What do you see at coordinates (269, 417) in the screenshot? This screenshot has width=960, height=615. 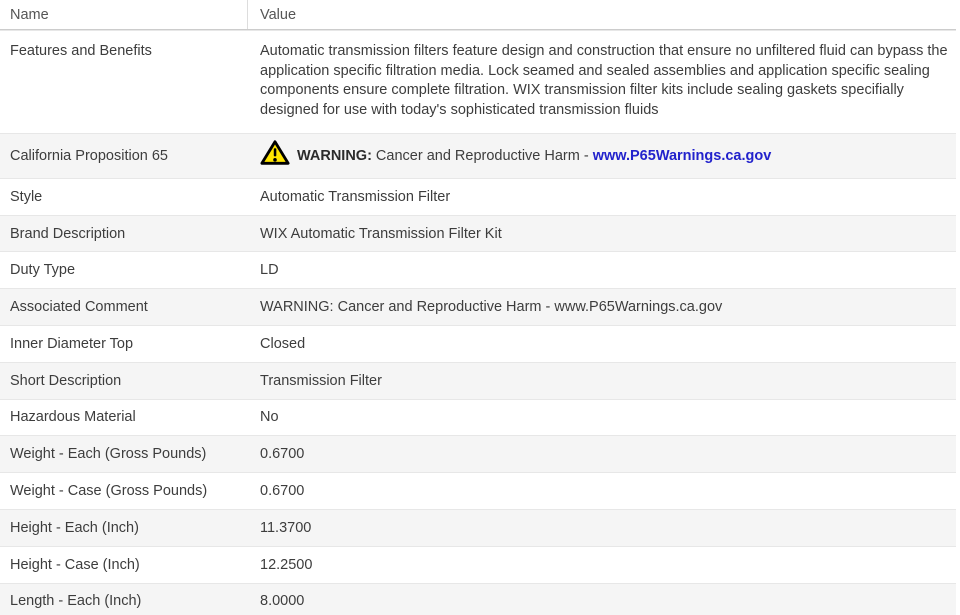 I see `row-value-text: No` at bounding box center [269, 417].